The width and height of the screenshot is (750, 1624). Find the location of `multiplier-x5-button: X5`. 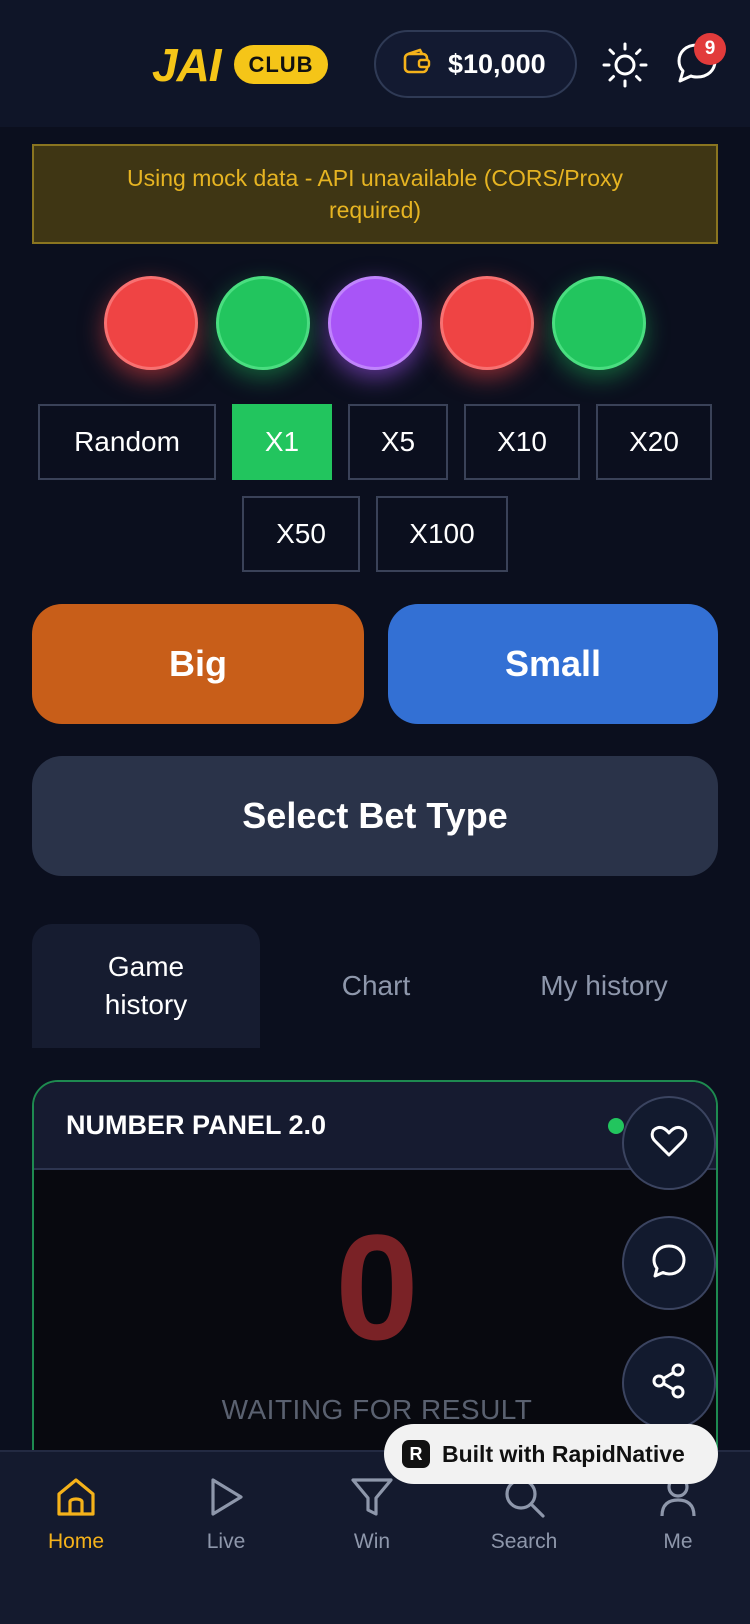

multiplier-x5-button: X5 is located at coordinates (398, 442).